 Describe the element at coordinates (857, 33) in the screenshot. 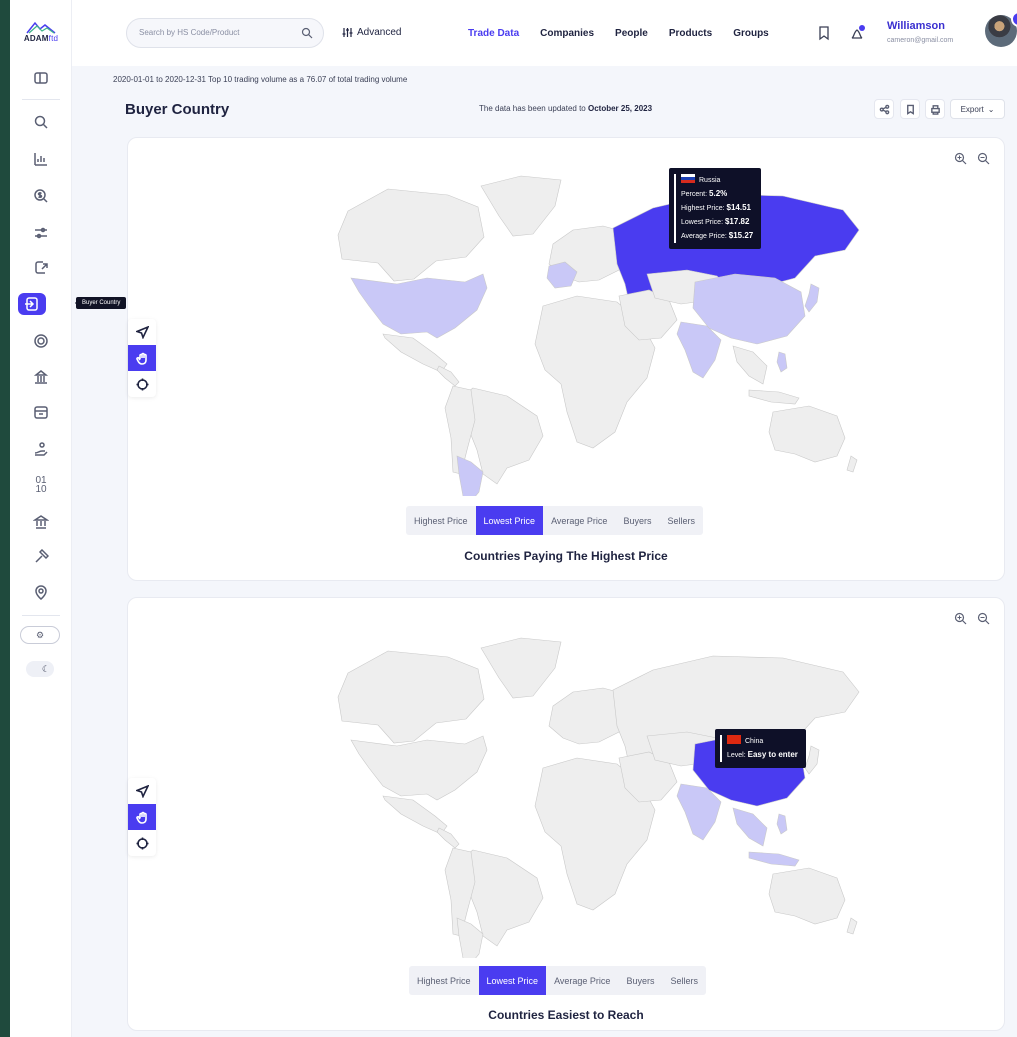

I see `notification-icon` at that location.